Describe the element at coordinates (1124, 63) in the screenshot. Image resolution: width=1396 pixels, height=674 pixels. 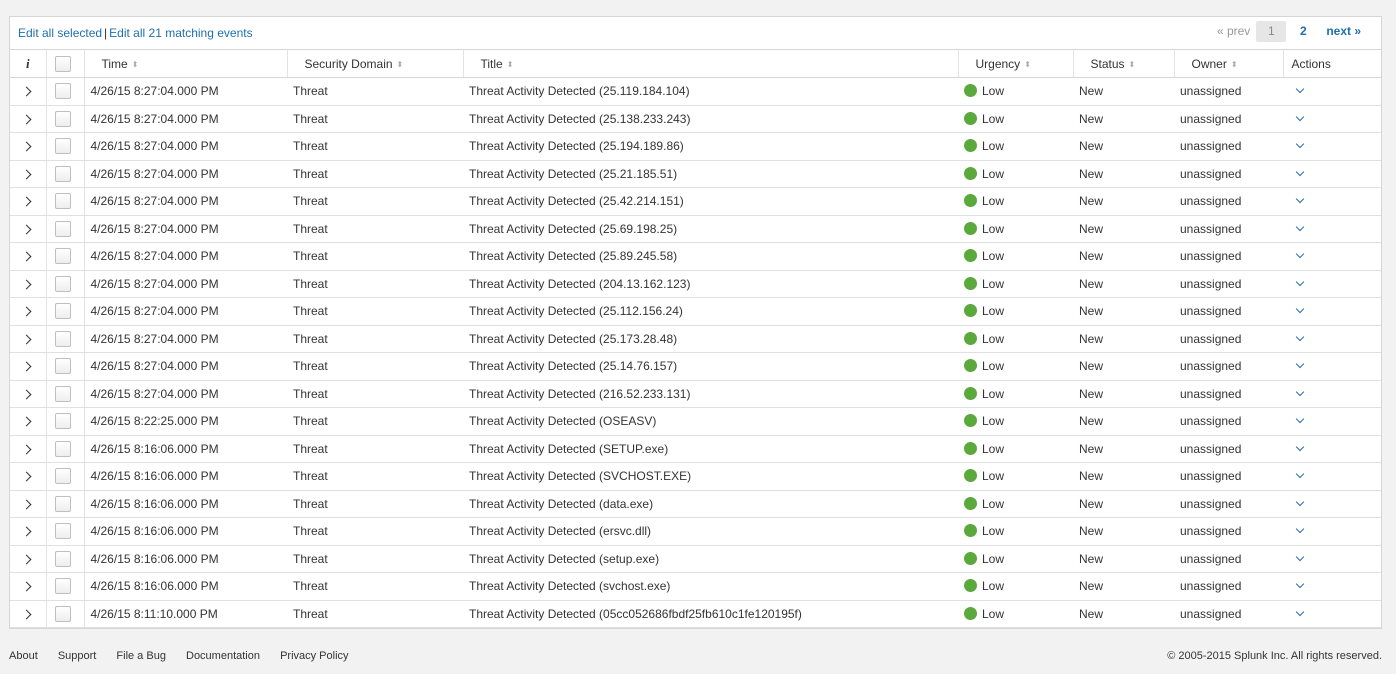
I see `status-column-header: Status ⬍` at that location.